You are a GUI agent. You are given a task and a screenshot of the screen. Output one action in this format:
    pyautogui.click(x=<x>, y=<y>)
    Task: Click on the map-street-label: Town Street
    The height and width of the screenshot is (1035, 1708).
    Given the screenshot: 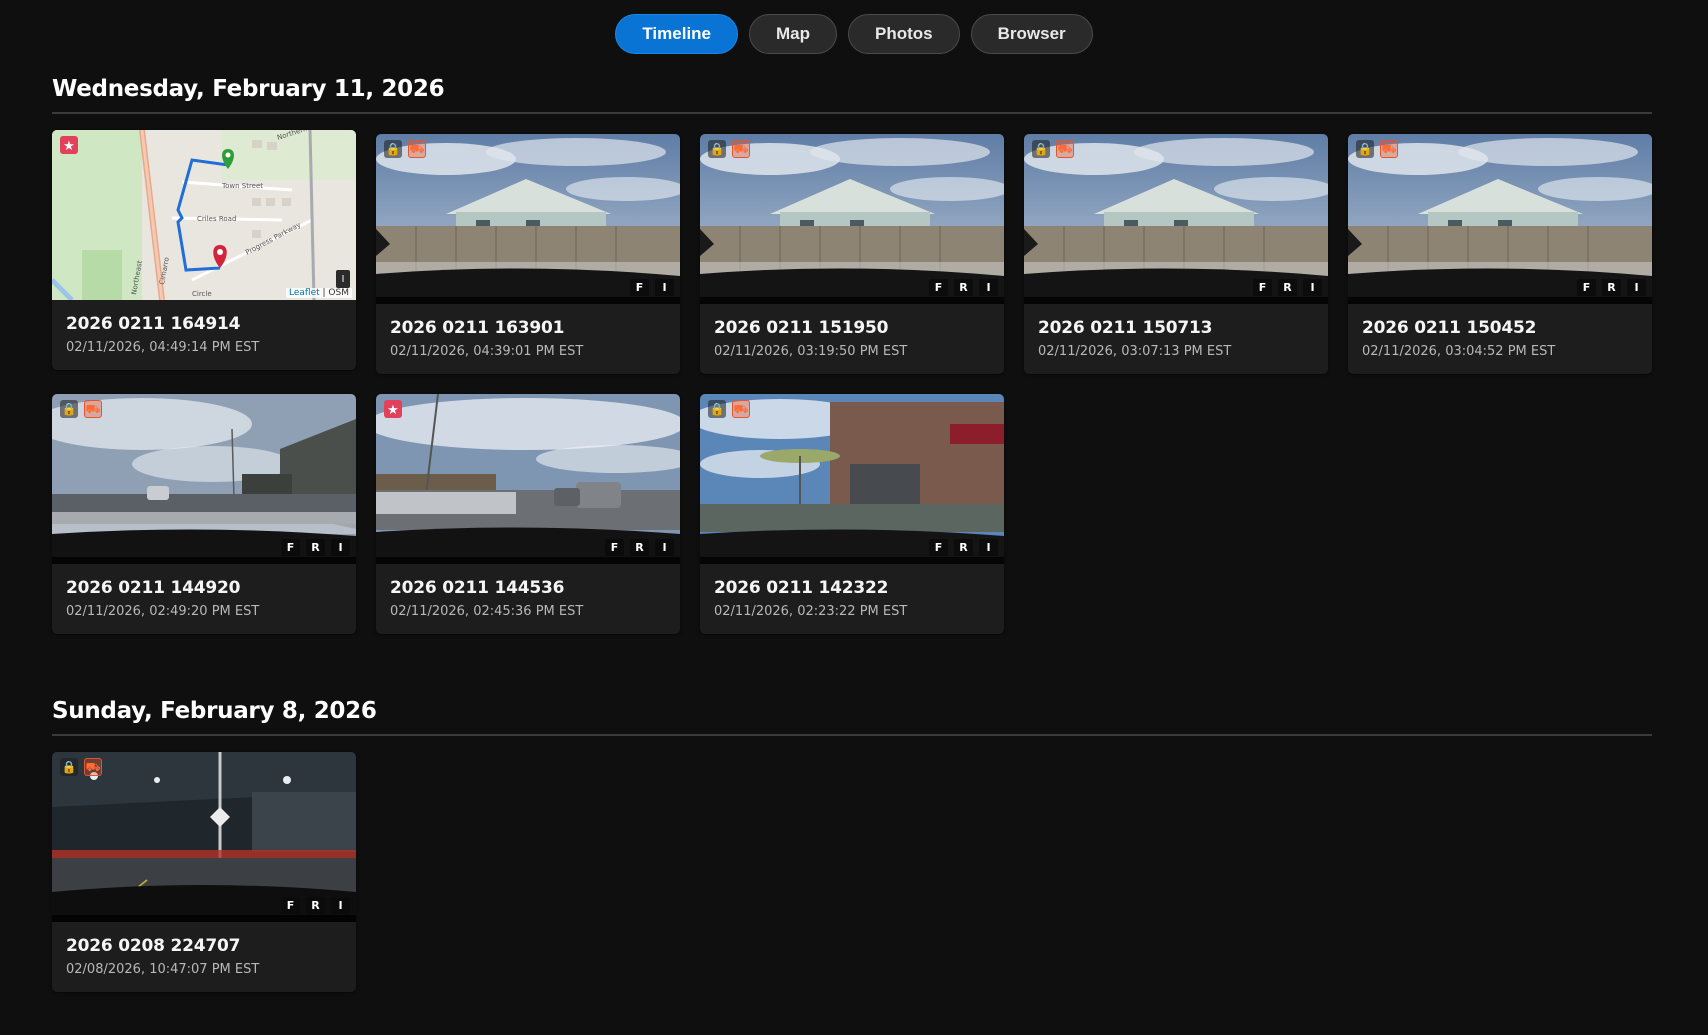 What is the action you would take?
    pyautogui.click(x=242, y=186)
    